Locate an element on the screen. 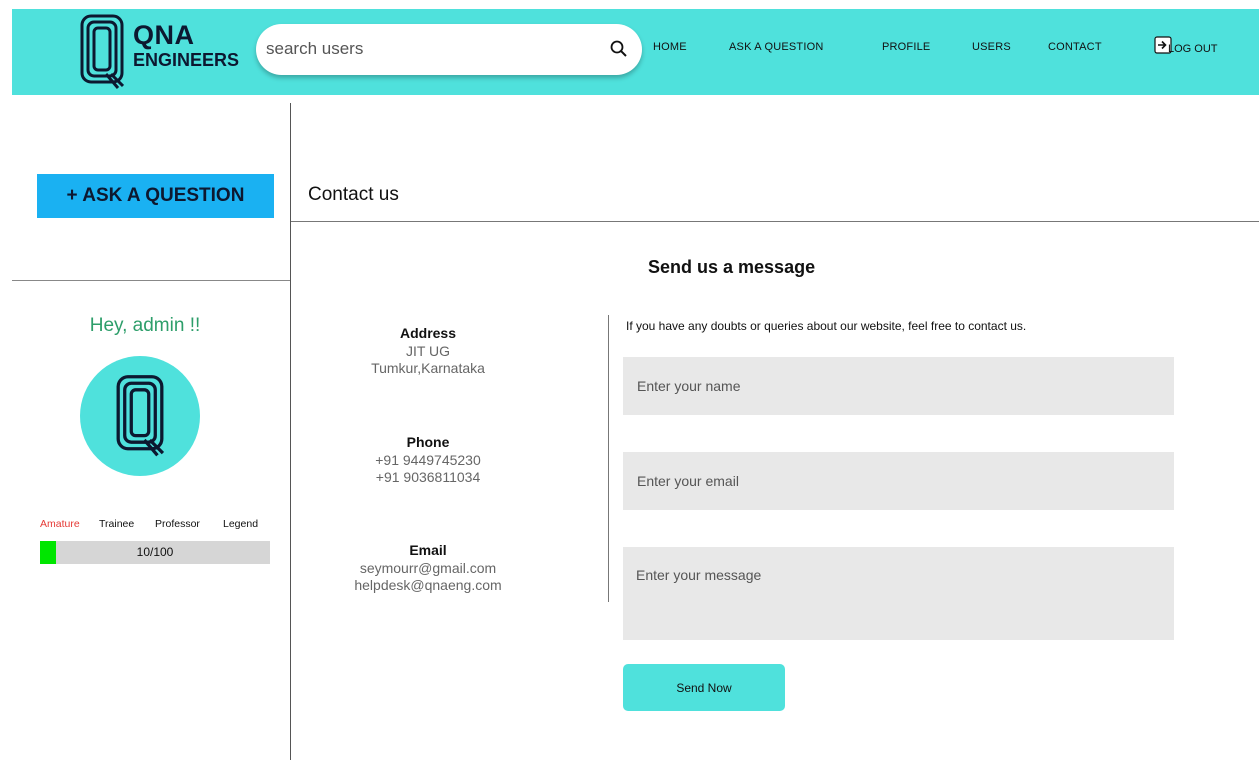 The width and height of the screenshot is (1259, 760). rank-progress-bar: 10/100 is located at coordinates (155, 552).